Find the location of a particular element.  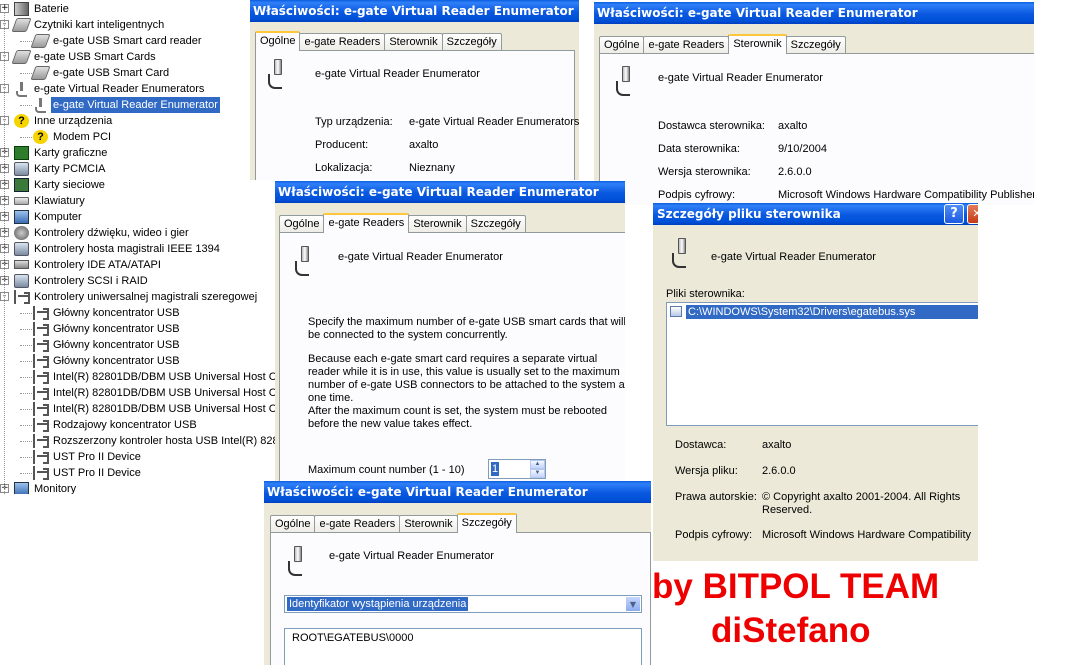

help-button: ? is located at coordinates (954, 214).